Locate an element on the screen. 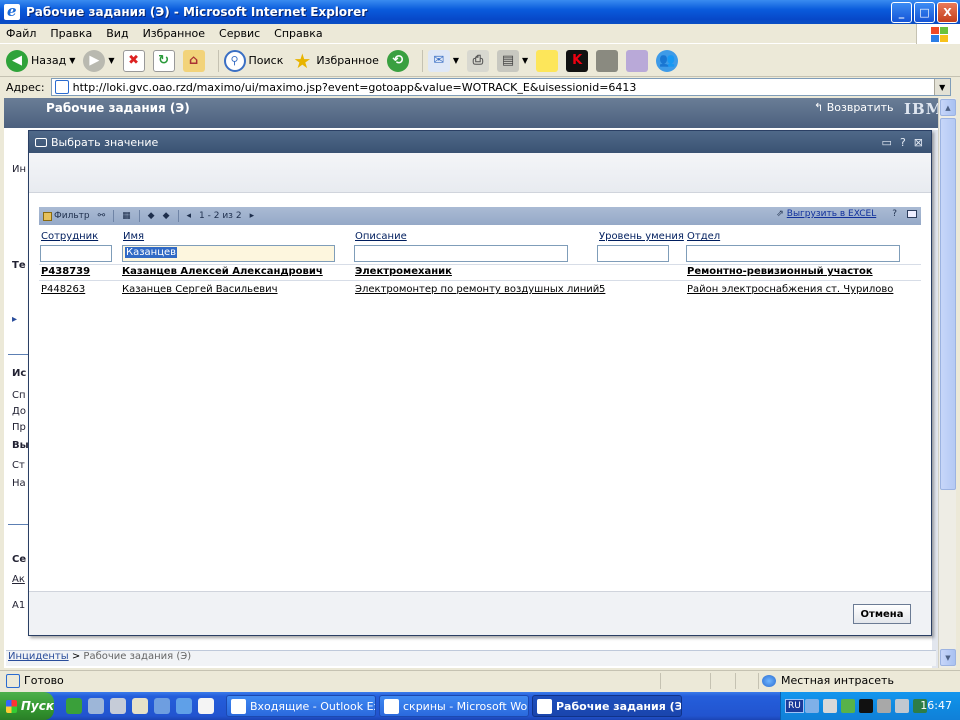 The height and width of the screenshot is (720, 960). prev-page-icon: ◂ is located at coordinates (189, 216).